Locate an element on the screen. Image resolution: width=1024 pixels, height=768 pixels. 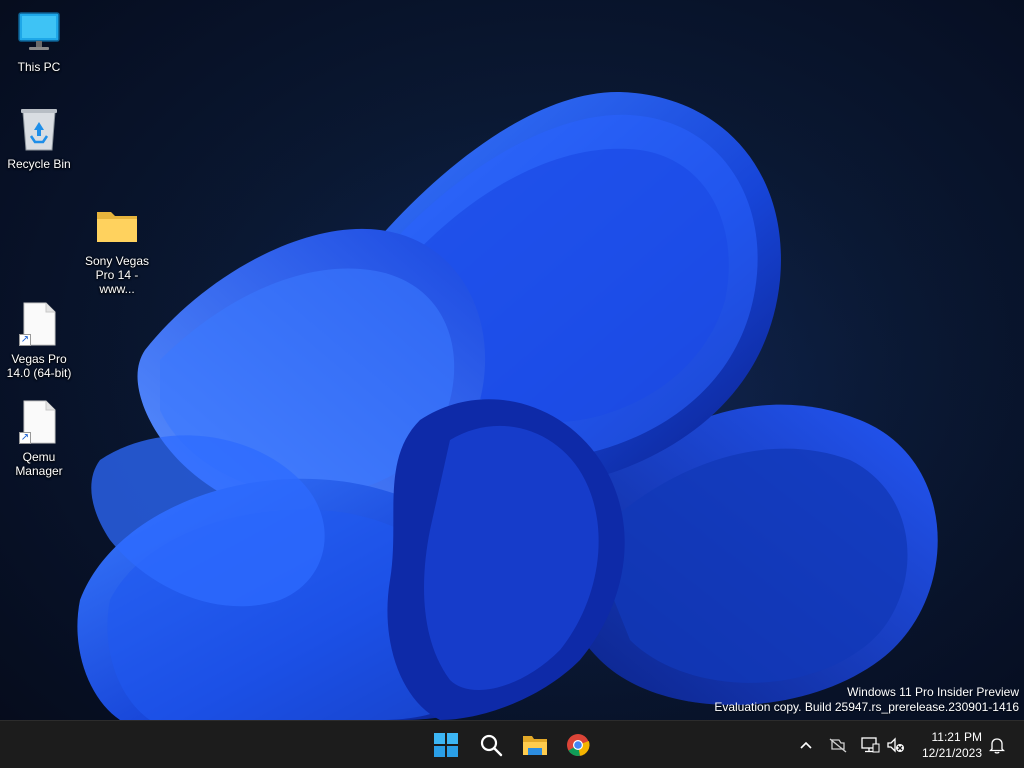
chrome-icon is located at coordinates (578, 745).